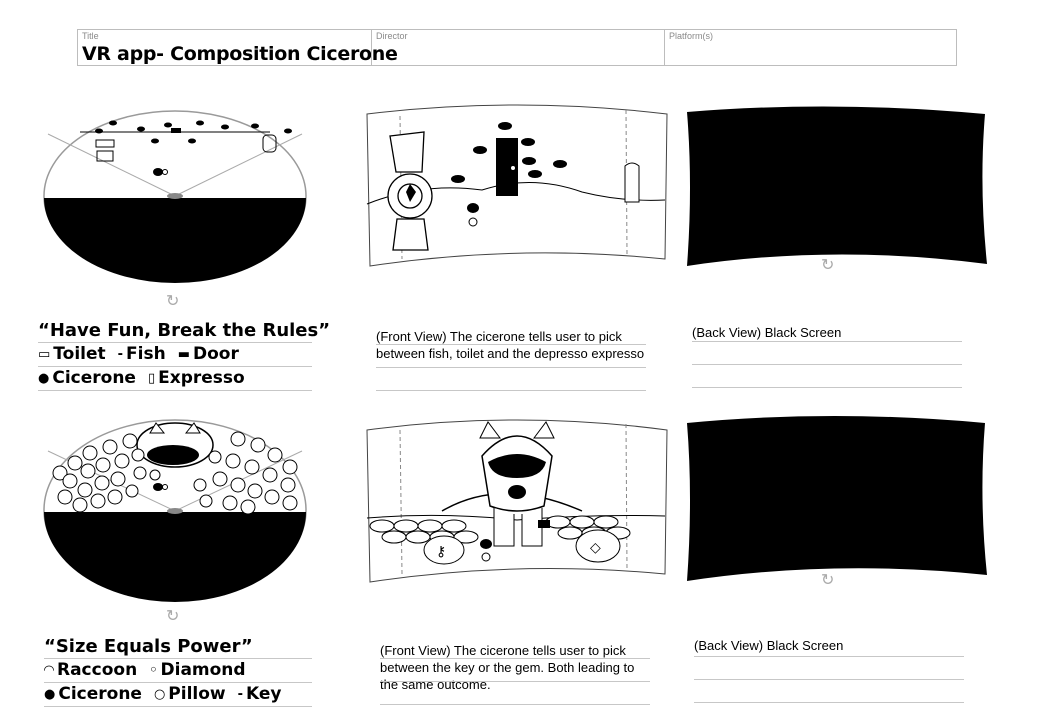  Describe the element at coordinates (146, 354) in the screenshot. I see `legend-label: Fish` at that location.